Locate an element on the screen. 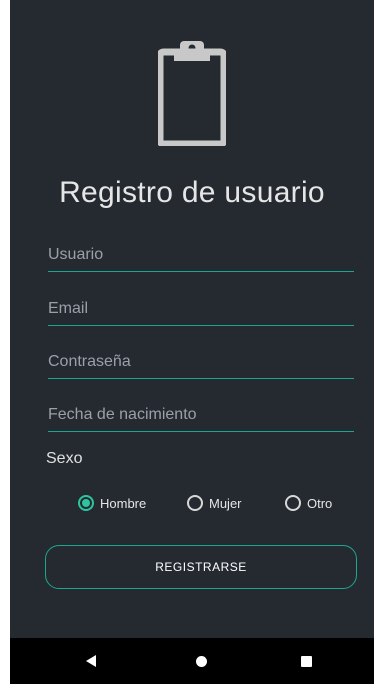 This screenshot has height=684, width=386. email-field-wrap is located at coordinates (201, 310).